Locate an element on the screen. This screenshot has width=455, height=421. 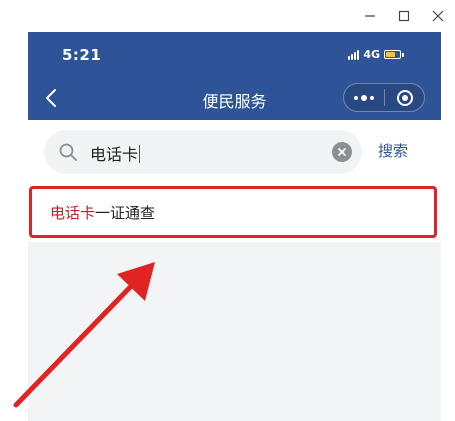
result-title-rest: 一证通查 is located at coordinates (125, 213).